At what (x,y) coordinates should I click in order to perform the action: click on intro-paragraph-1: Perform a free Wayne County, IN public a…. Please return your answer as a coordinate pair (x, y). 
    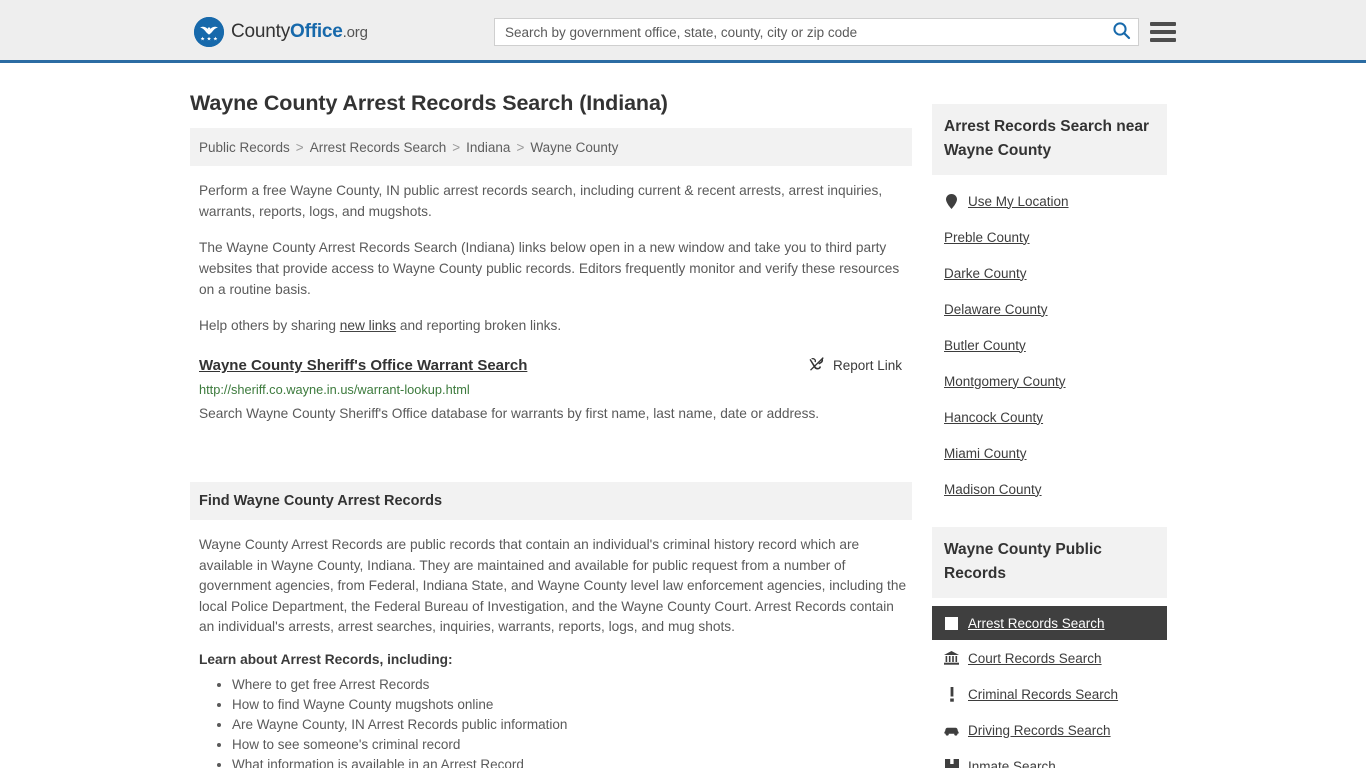
    Looking at the image, I should click on (541, 201).